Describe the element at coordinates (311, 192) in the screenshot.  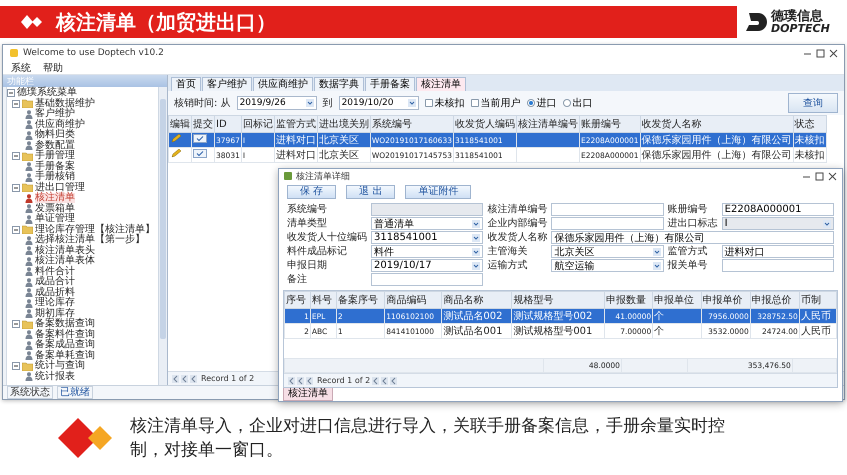
I see `toolbar-button: 保 存` at that location.